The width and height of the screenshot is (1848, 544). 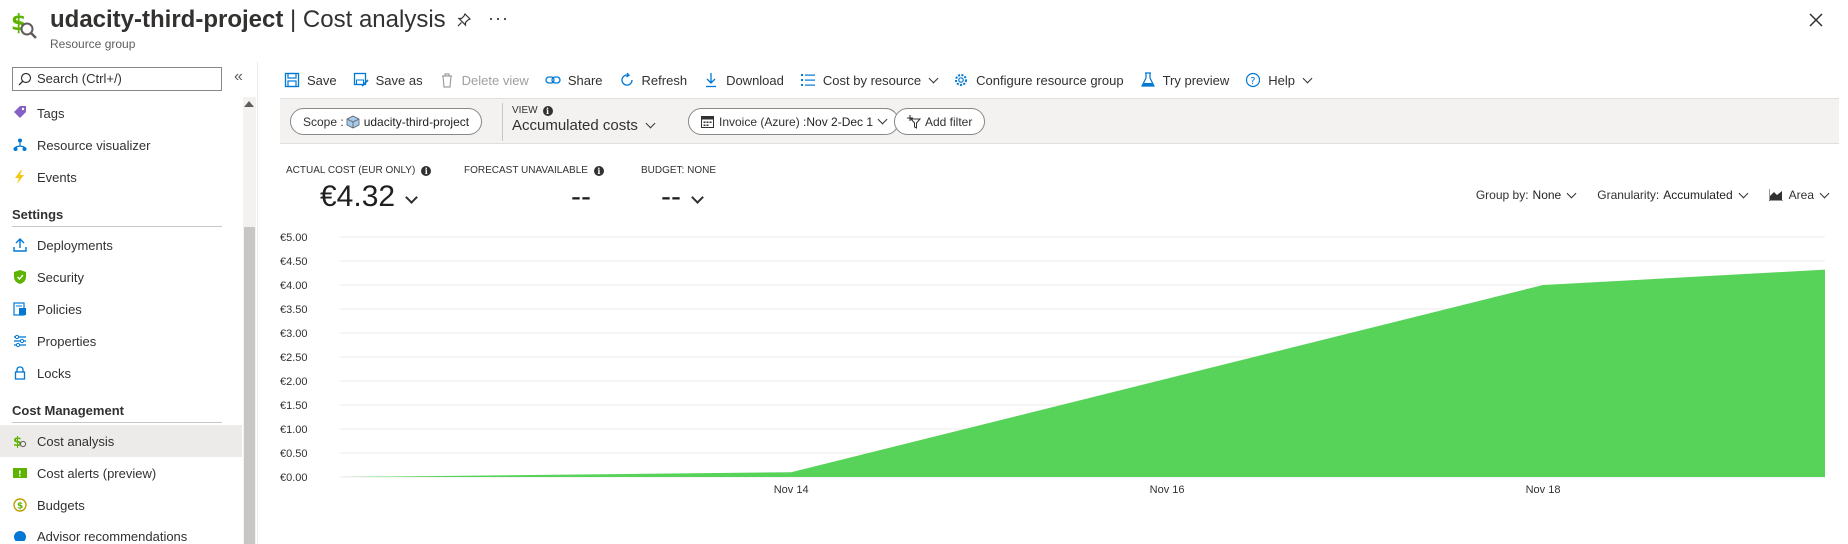 I want to click on actual-cost-kpi: ACTUAL COST (EUR ONLY) i €4.32, so click(x=359, y=189).